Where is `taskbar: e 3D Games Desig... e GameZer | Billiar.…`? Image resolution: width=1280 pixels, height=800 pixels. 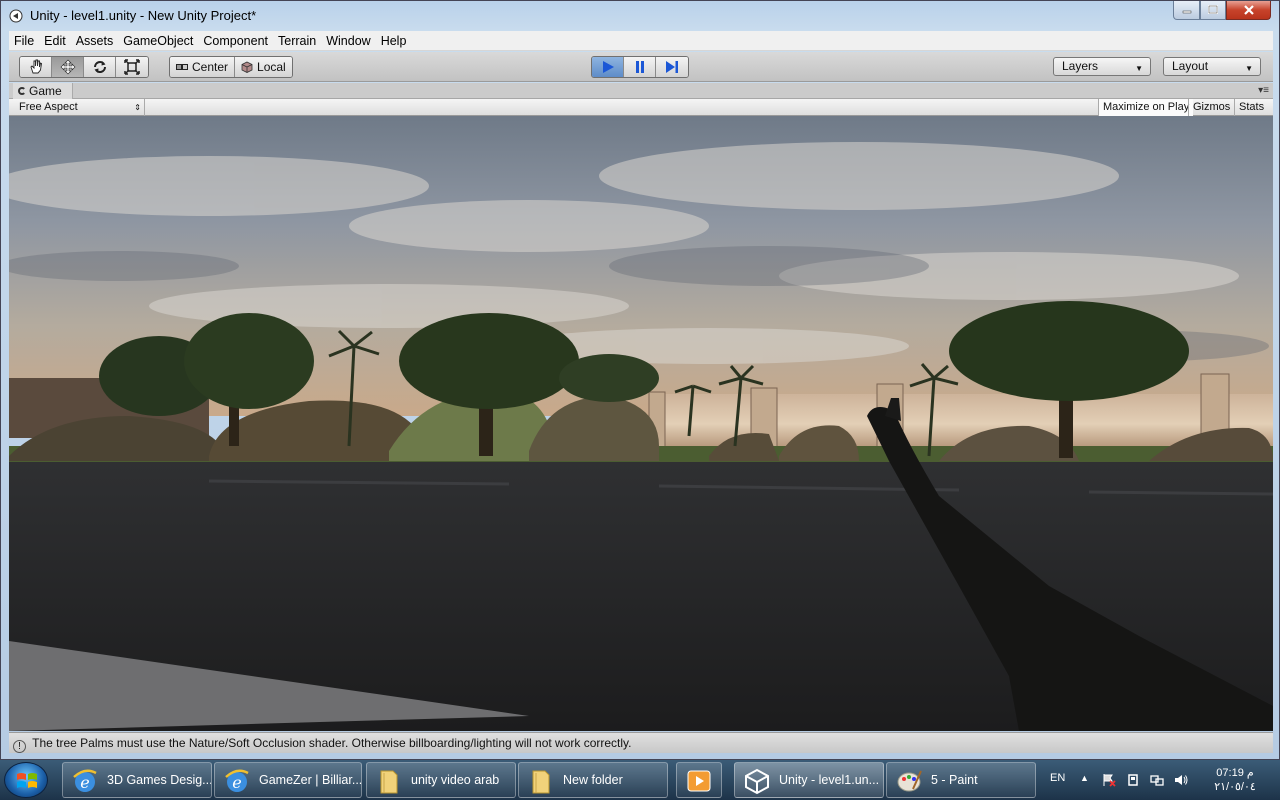
taskbar: e 3D Games Desig... e GameZer | Billiar.… is located at coordinates (640, 780).